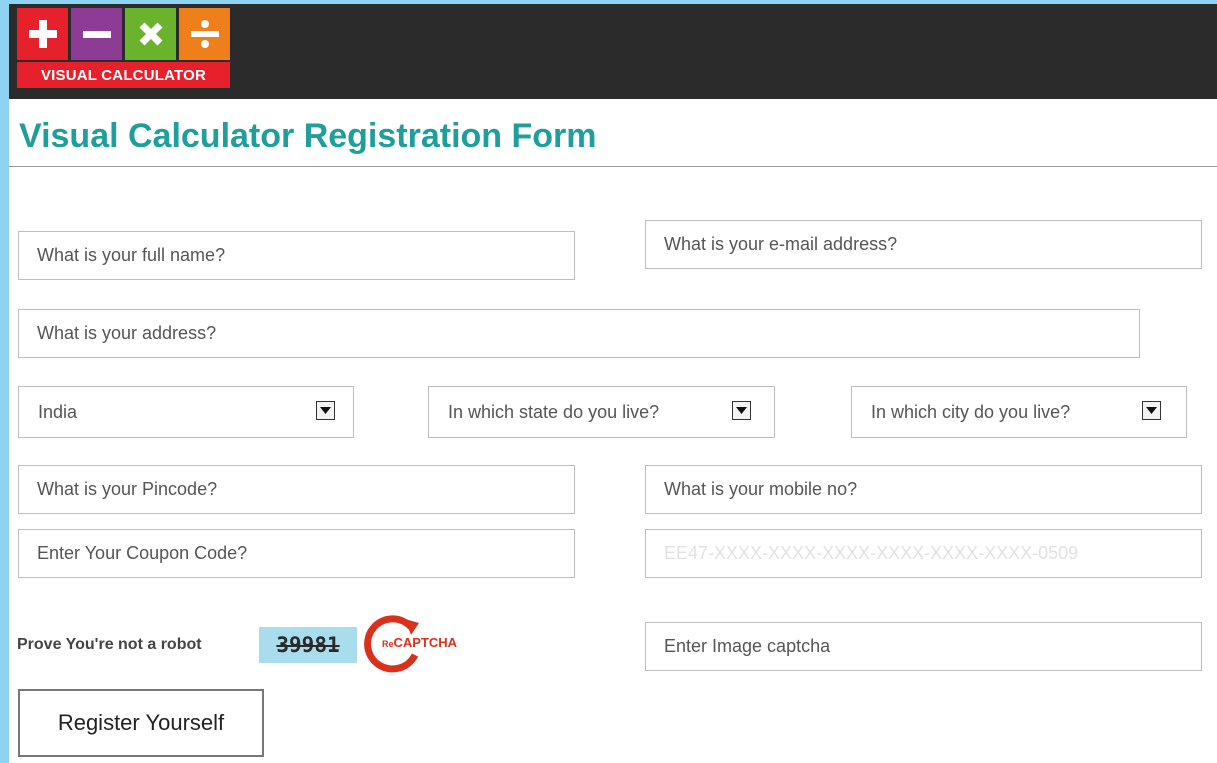 The width and height of the screenshot is (1217, 763). What do you see at coordinates (420, 642) in the screenshot?
I see `recaptcha-wordmark: ReCAPTCHA` at bounding box center [420, 642].